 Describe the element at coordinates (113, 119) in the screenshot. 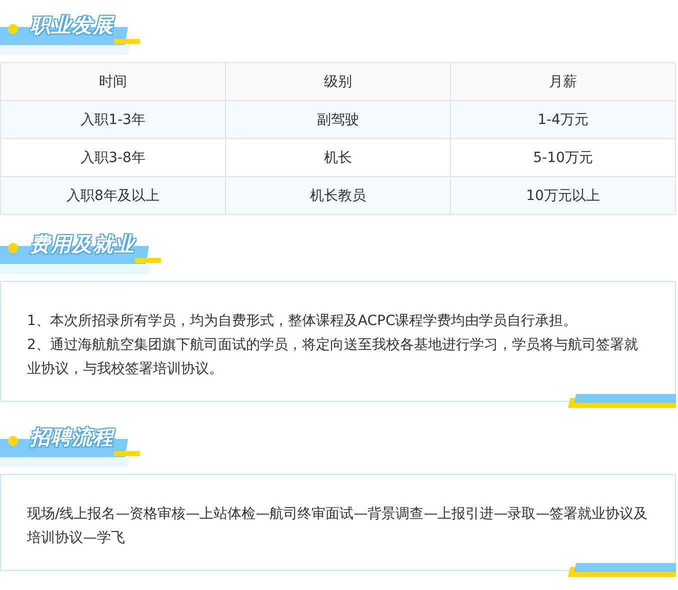

I see `table-cell: 入职1-3年` at that location.